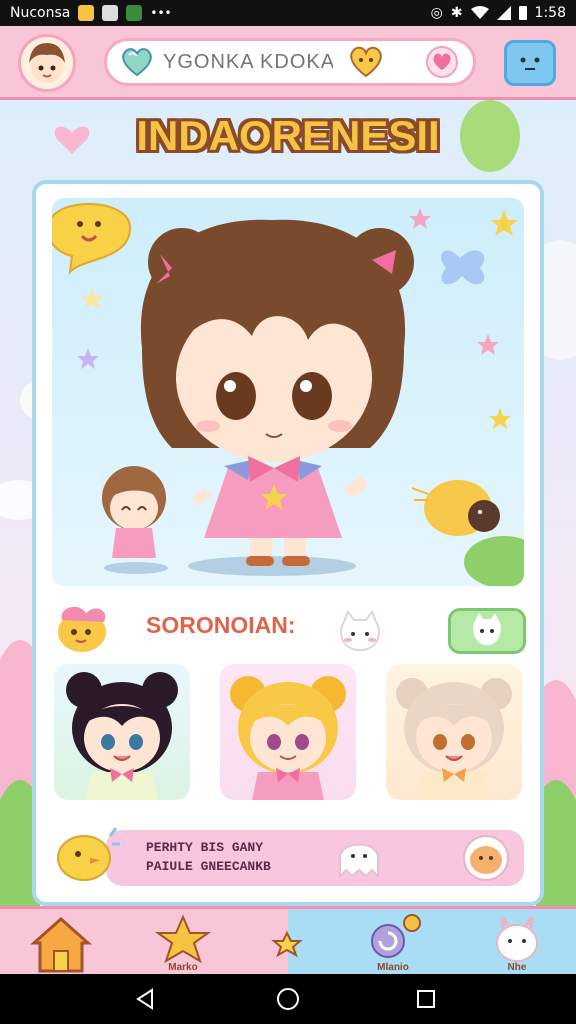 The height and width of the screenshot is (1024, 576). What do you see at coordinates (486, 856) in the screenshot?
I see `hamster-icon` at bounding box center [486, 856].